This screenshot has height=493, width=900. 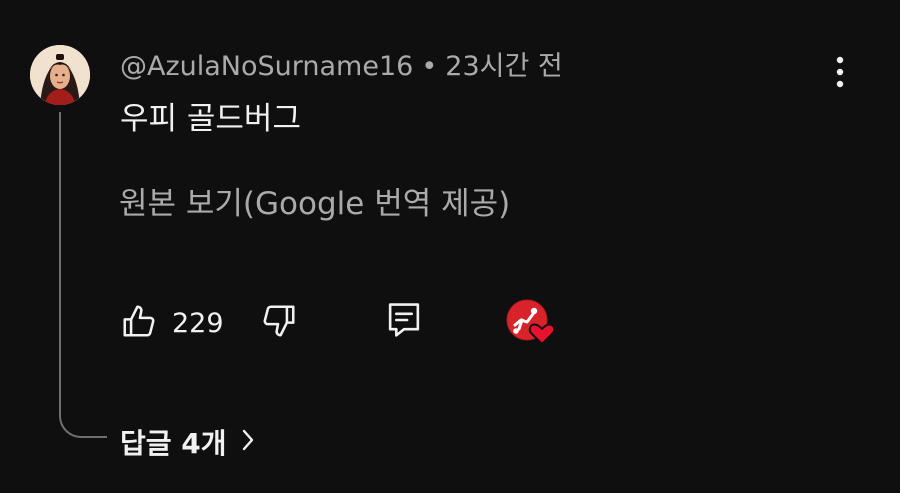 I want to click on more-vert-icon, so click(x=840, y=74).